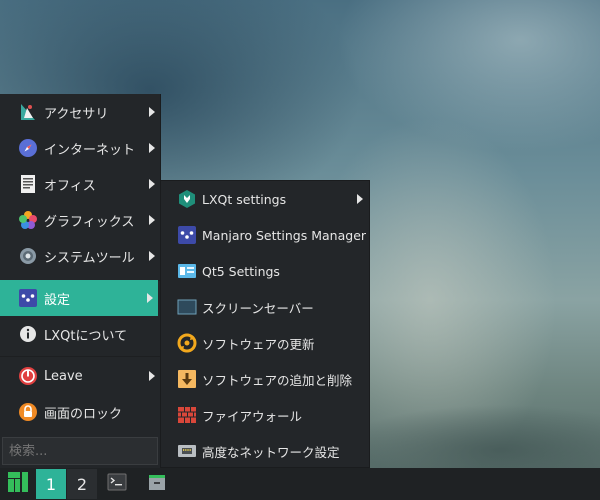 Image resolution: width=600 pixels, height=500 pixels. I want to click on menu-item-internet: インターネット, so click(80, 148).